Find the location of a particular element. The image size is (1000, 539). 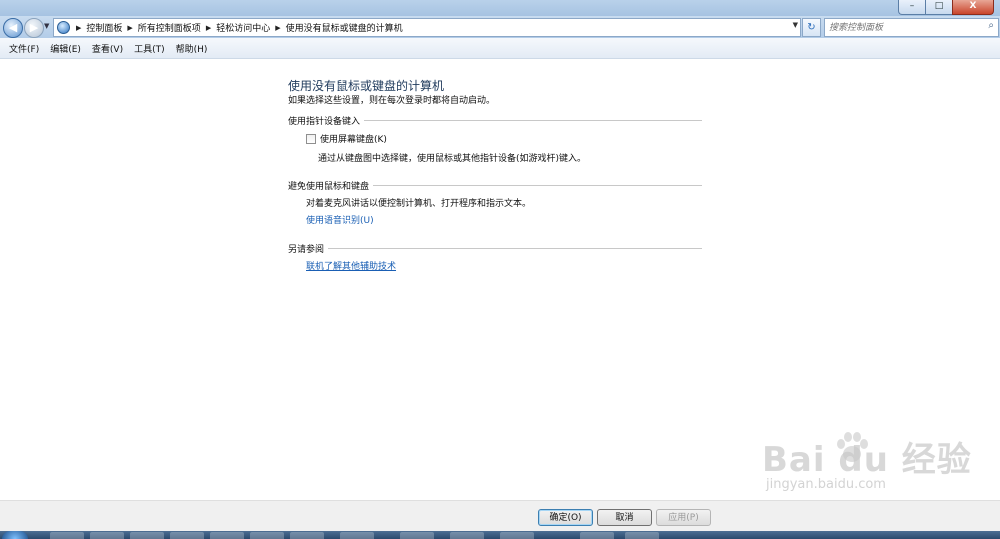

ok-button: 确定(O) is located at coordinates (565, 517).